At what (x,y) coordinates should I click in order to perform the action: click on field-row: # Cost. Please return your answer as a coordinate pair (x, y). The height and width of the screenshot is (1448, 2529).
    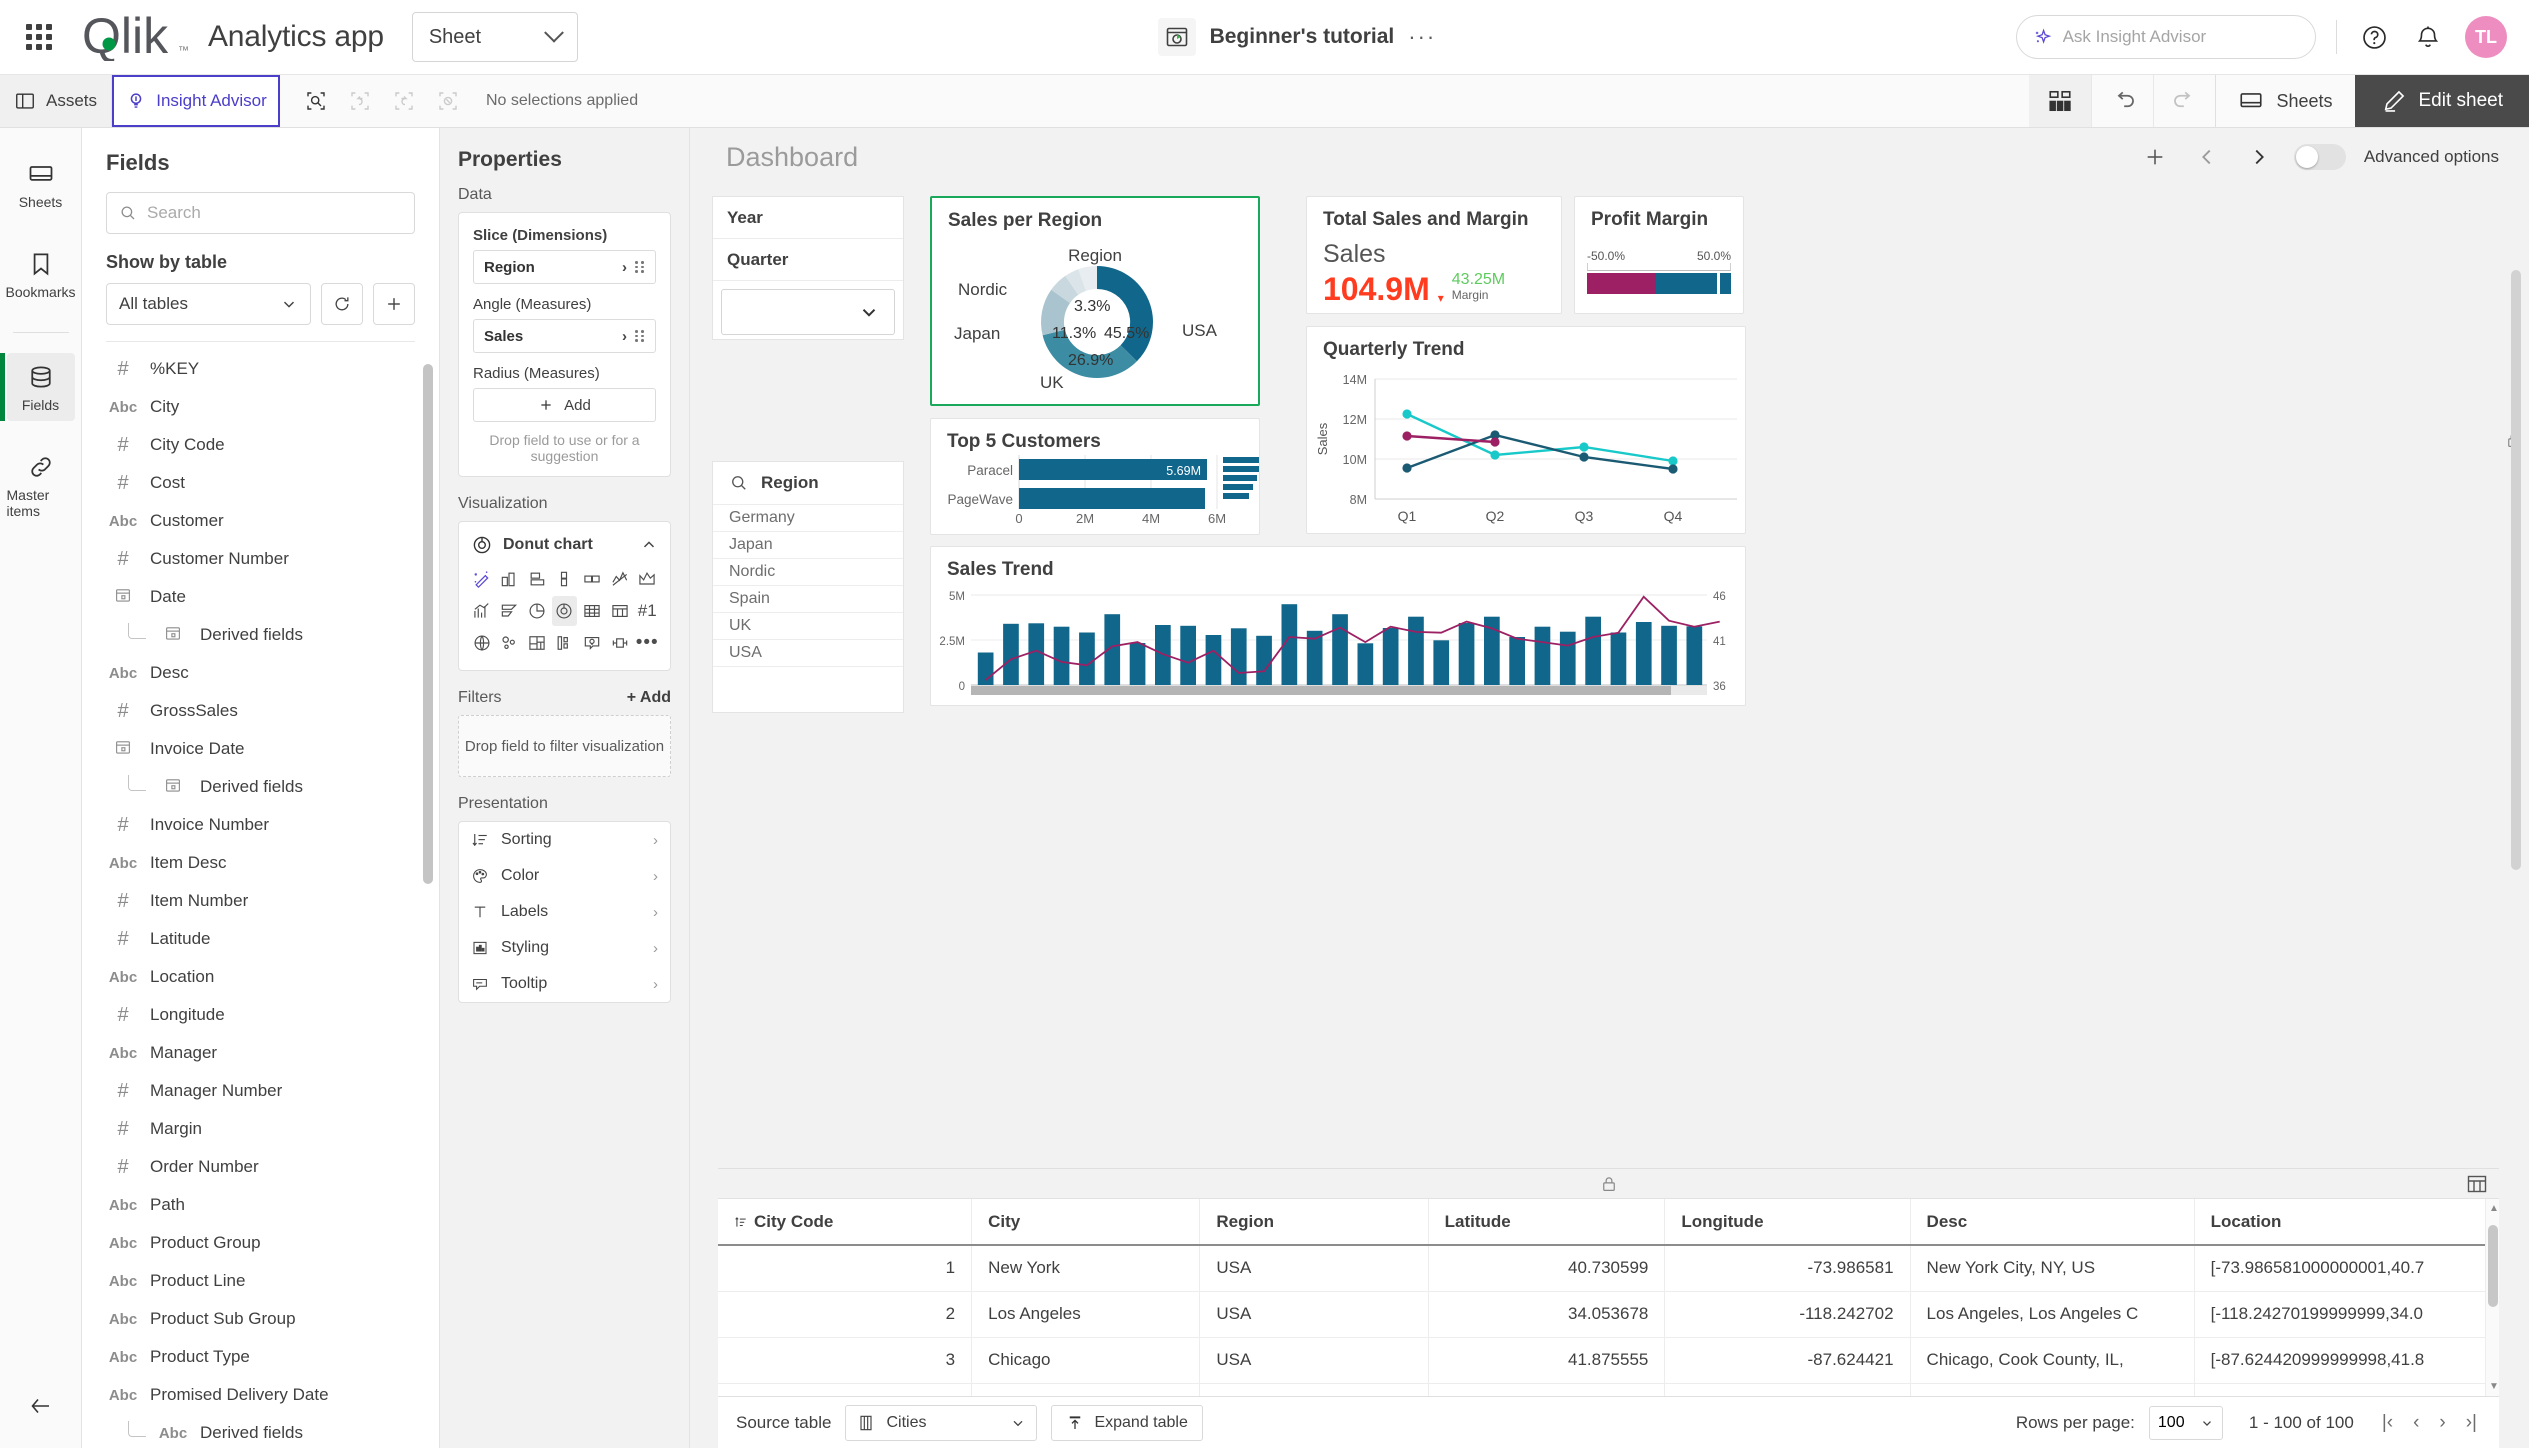
    Looking at the image, I should click on (260, 483).